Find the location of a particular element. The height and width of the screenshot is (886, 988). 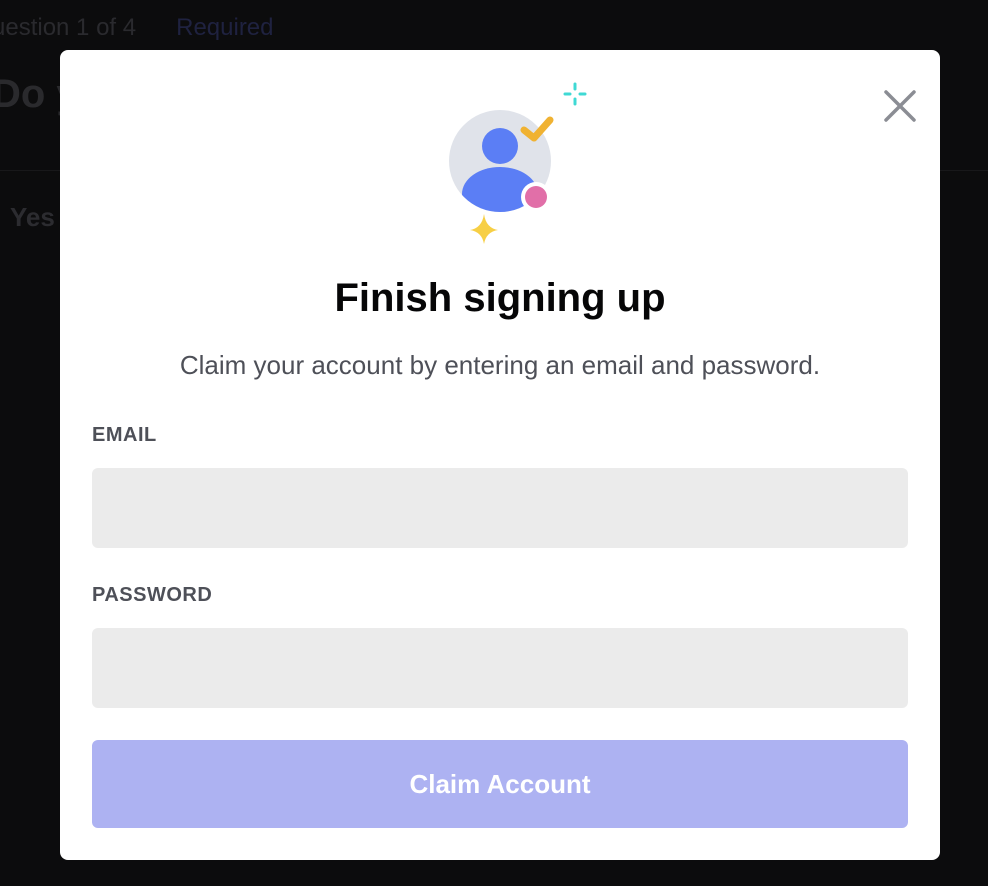

claim-account-button: Claim Account is located at coordinates (500, 784).